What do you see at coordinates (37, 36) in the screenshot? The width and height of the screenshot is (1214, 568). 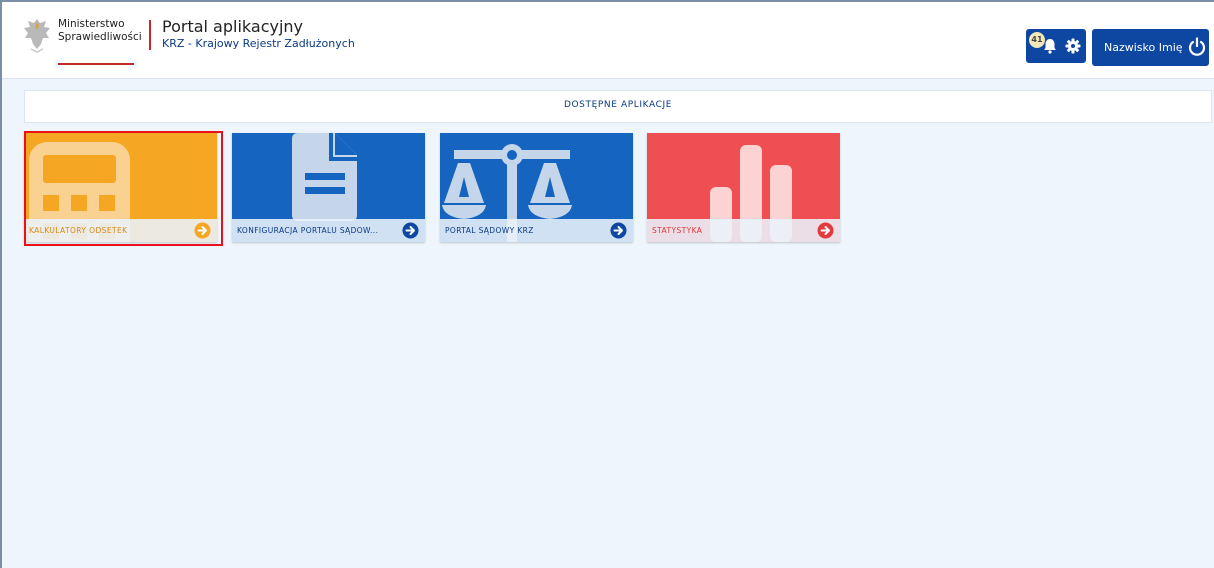 I see `eagle-emblem-icon` at bounding box center [37, 36].